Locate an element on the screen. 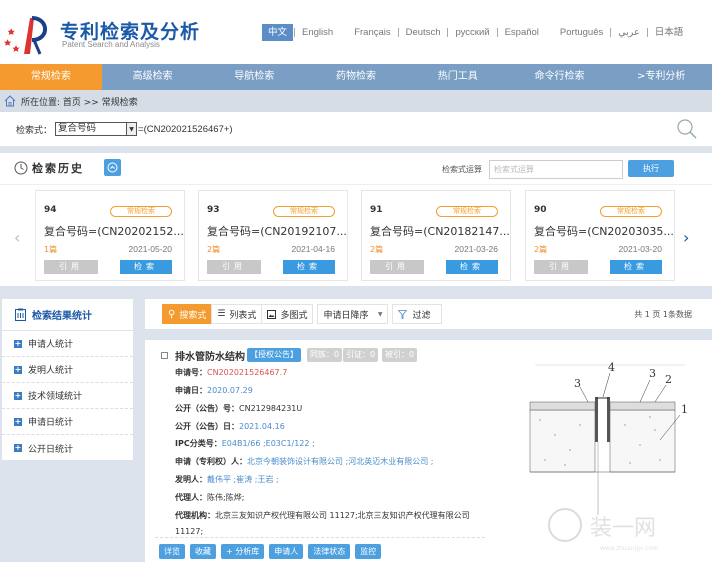  chevron-right-icon: › is located at coordinates (686, 237).